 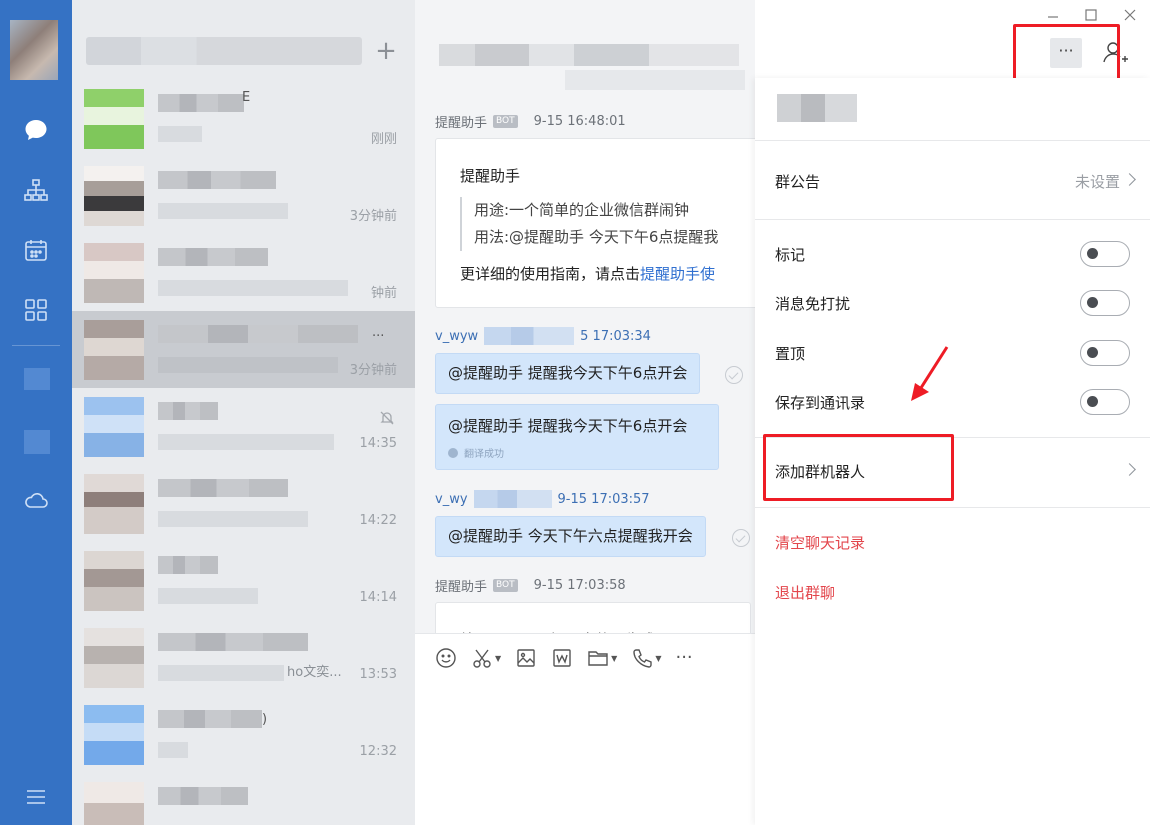 I want to click on call-button: ▼, so click(x=646, y=658).